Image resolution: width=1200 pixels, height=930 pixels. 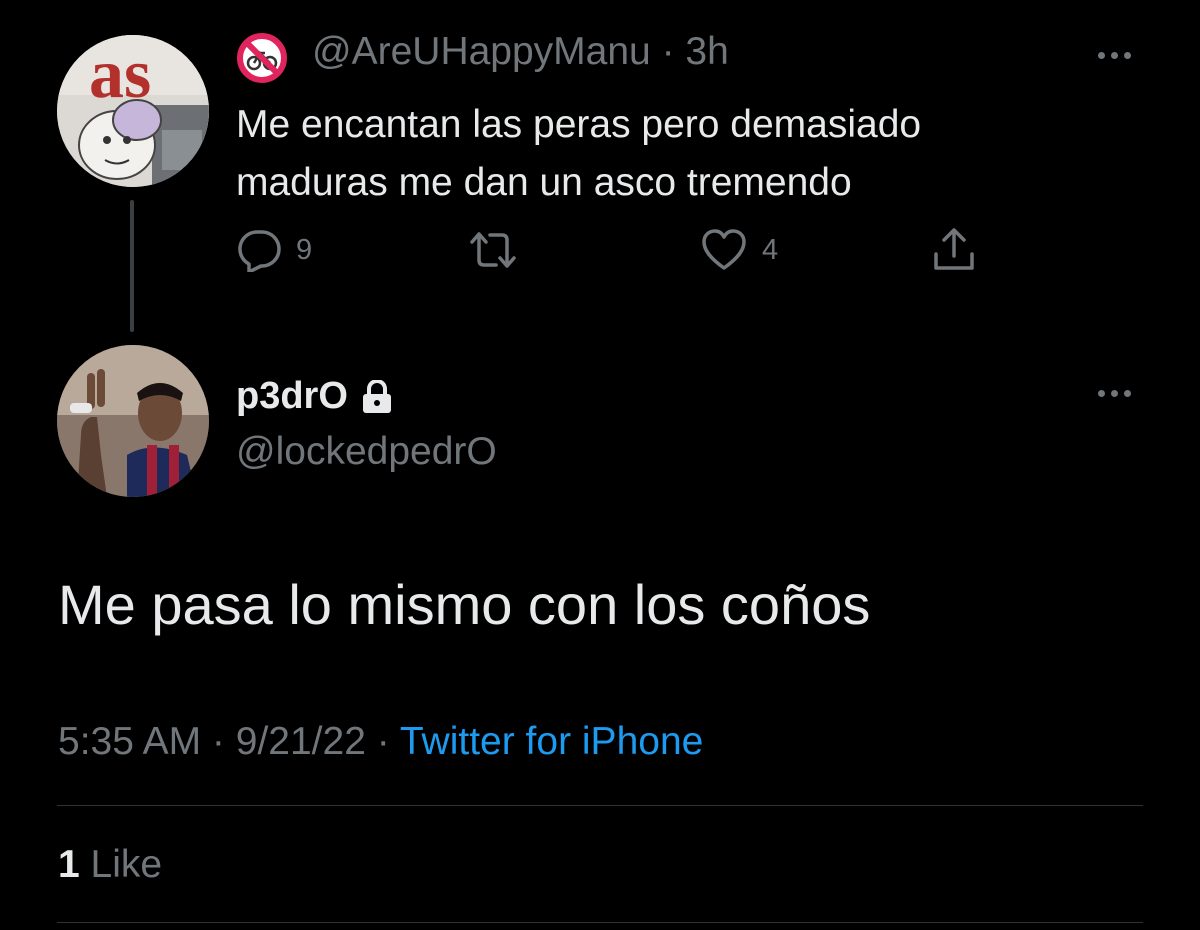 I want to click on reply-tweet-text: Me pasa lo mismo con los coños, so click(x=464, y=604).